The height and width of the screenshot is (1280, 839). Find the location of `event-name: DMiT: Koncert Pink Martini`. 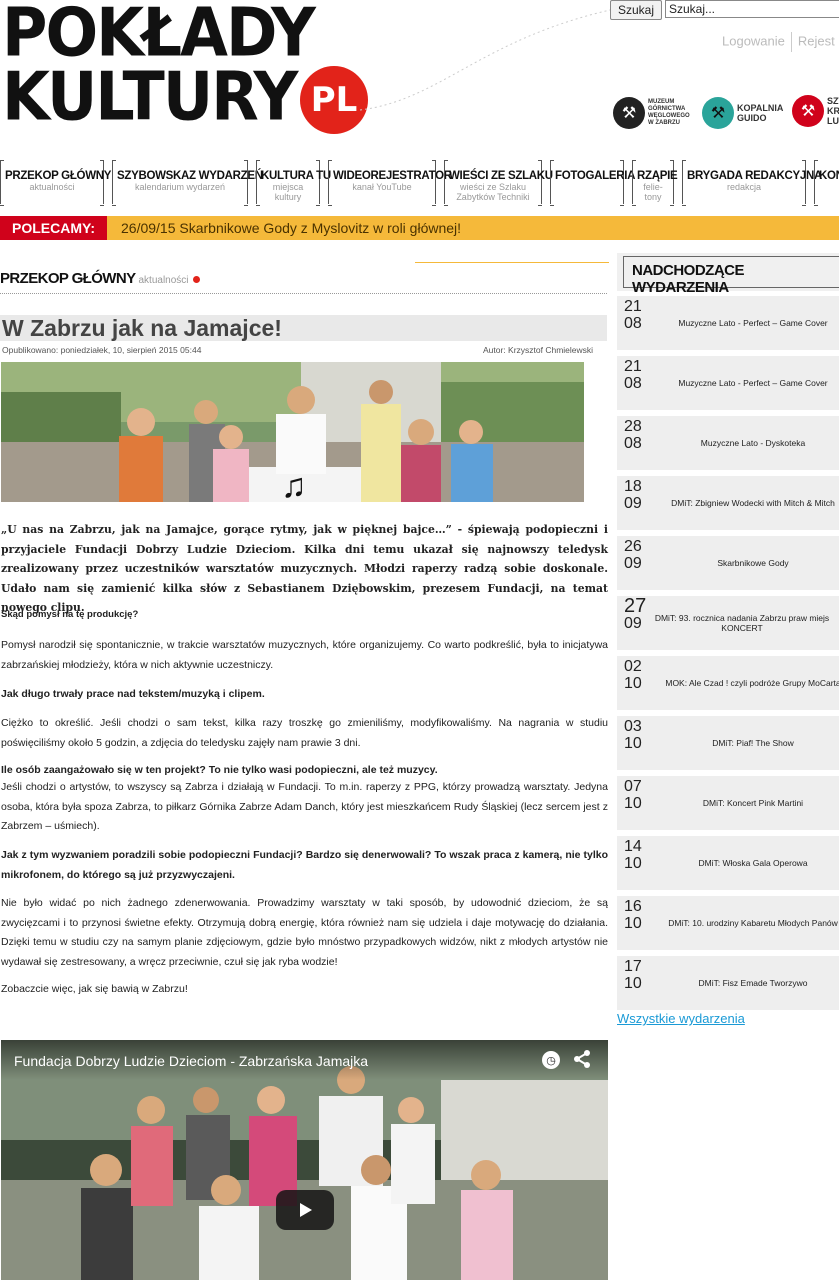

event-name: DMiT: Koncert Pink Martini is located at coordinates (746, 803).